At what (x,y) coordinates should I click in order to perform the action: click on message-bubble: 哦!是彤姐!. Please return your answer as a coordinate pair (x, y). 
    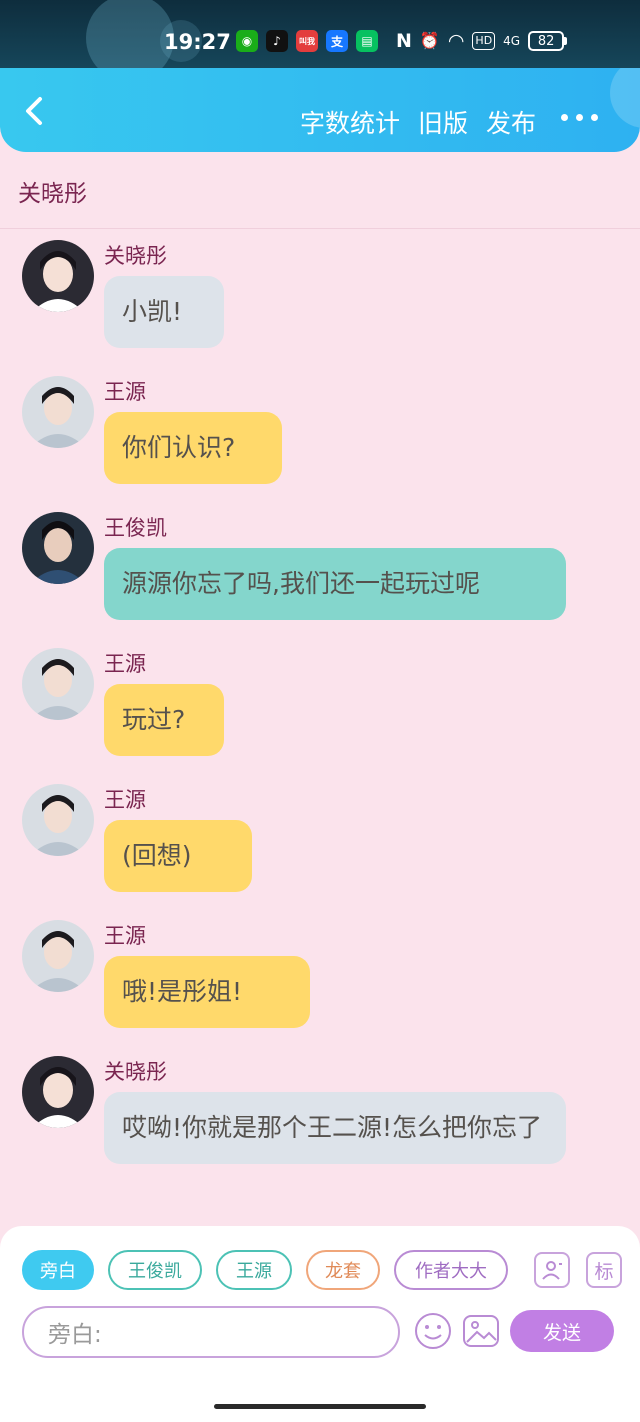
    Looking at the image, I should click on (207, 992).